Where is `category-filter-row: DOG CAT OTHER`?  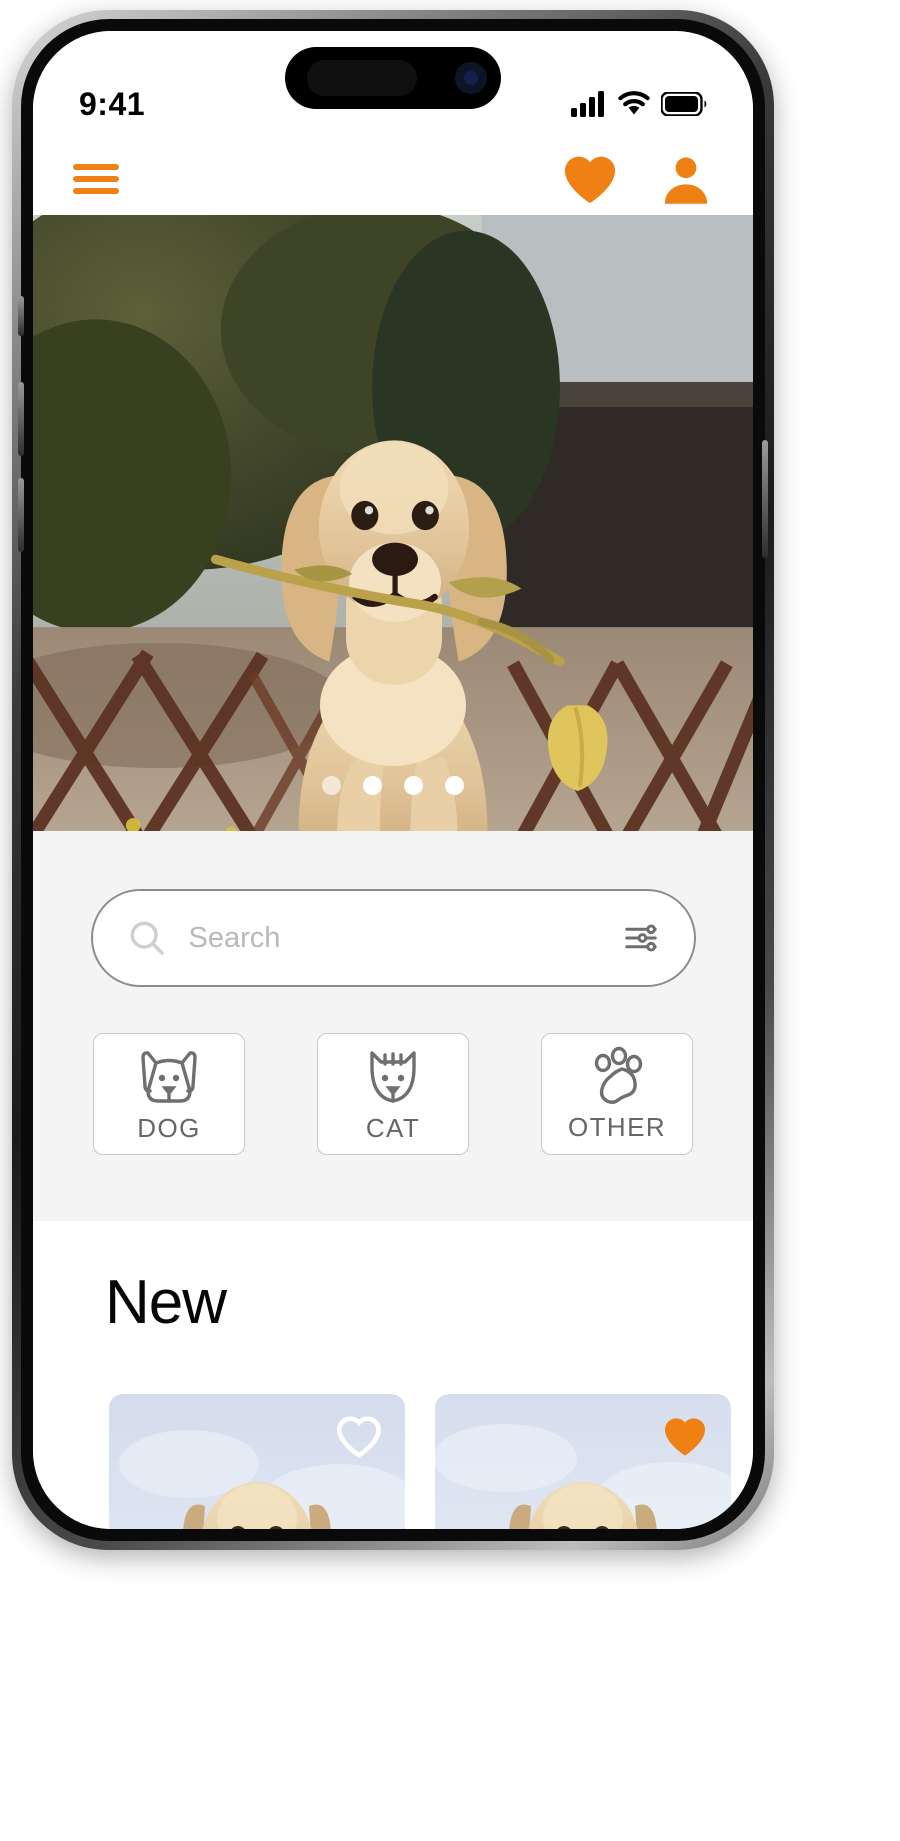
category-filter-row: DOG CAT OTHER is located at coordinates (393, 1094).